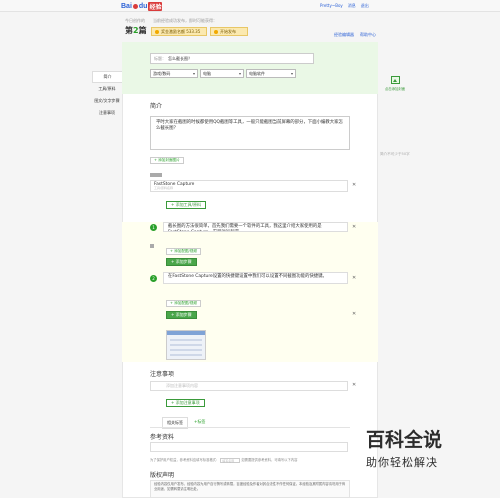 The width and height of the screenshot is (500, 498). Describe the element at coordinates (107, 89) in the screenshot. I see `nav-item-tools: 工具/原料` at that location.